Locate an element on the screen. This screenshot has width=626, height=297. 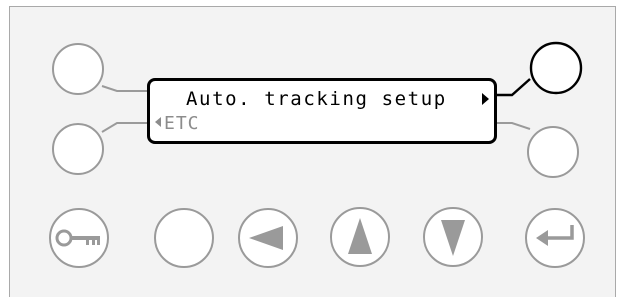
soft-key-bottom-right is located at coordinates (553, 152).